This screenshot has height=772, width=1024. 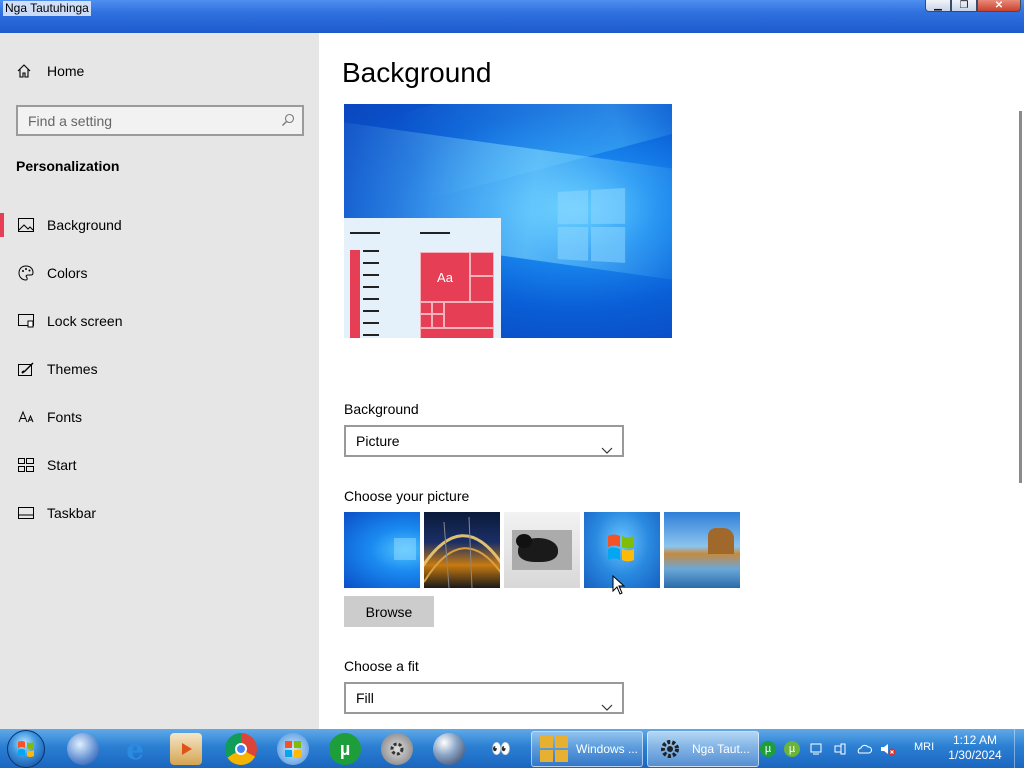 What do you see at coordinates (508, 221) in the screenshot?
I see `background-preview: Aa` at bounding box center [508, 221].